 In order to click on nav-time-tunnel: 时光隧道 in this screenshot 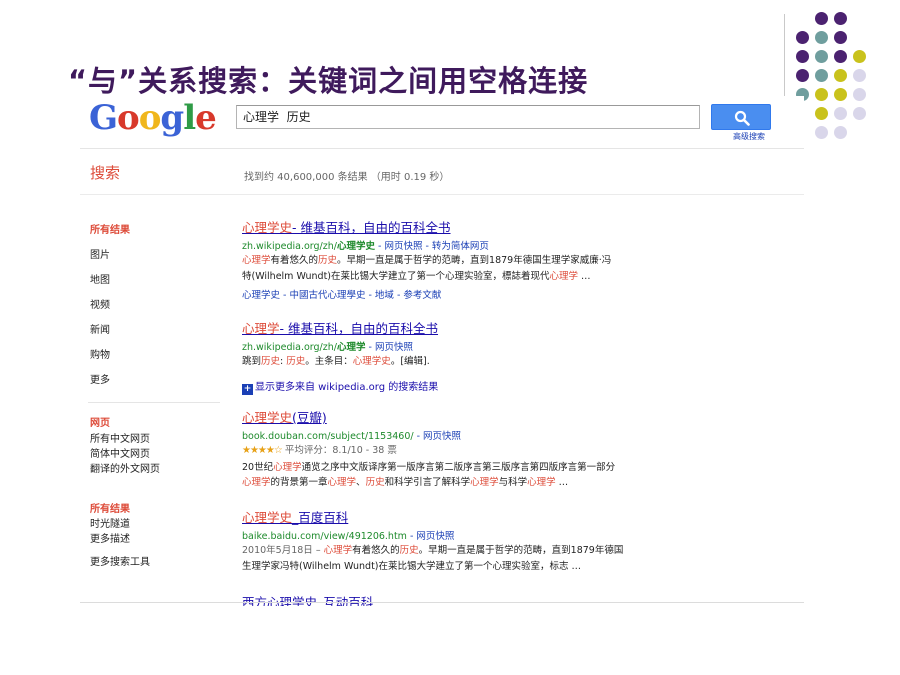, I will do `click(110, 522)`.